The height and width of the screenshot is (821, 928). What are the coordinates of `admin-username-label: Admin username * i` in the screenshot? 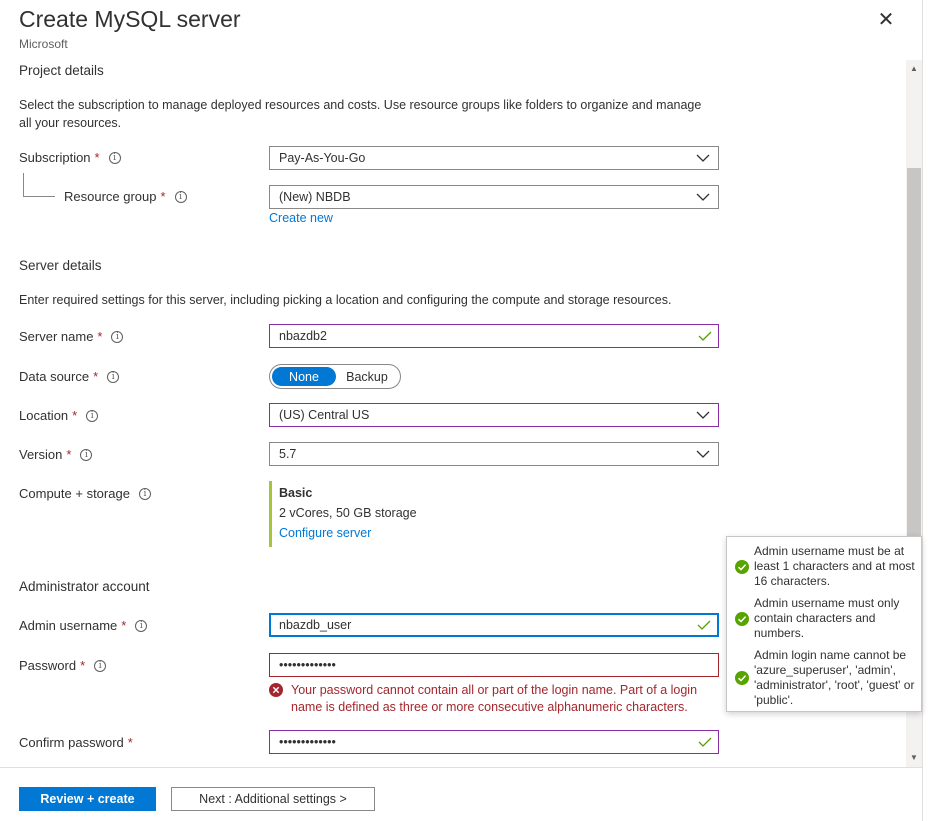 It's located at (83, 625).